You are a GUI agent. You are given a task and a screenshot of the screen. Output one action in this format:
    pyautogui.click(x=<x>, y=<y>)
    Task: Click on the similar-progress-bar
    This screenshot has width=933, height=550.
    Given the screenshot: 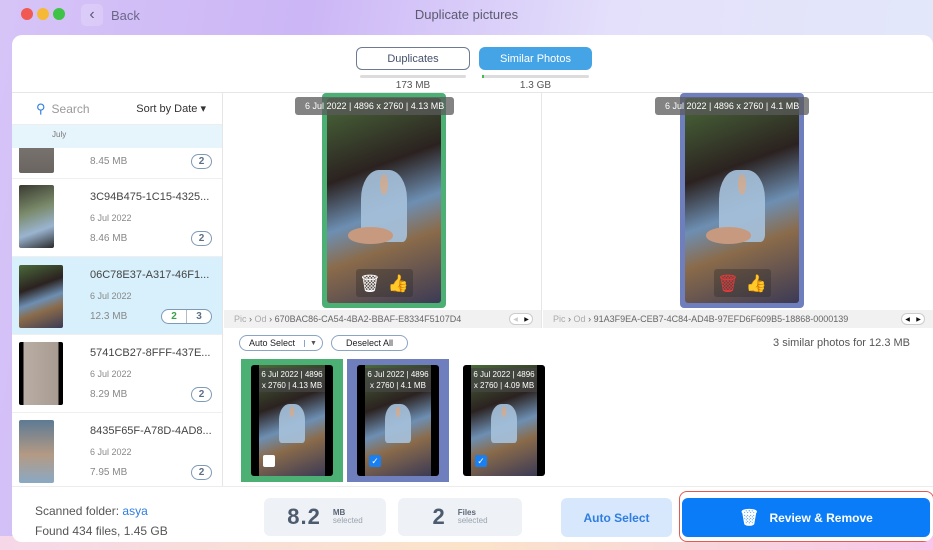 What is the action you would take?
    pyautogui.click(x=535, y=76)
    